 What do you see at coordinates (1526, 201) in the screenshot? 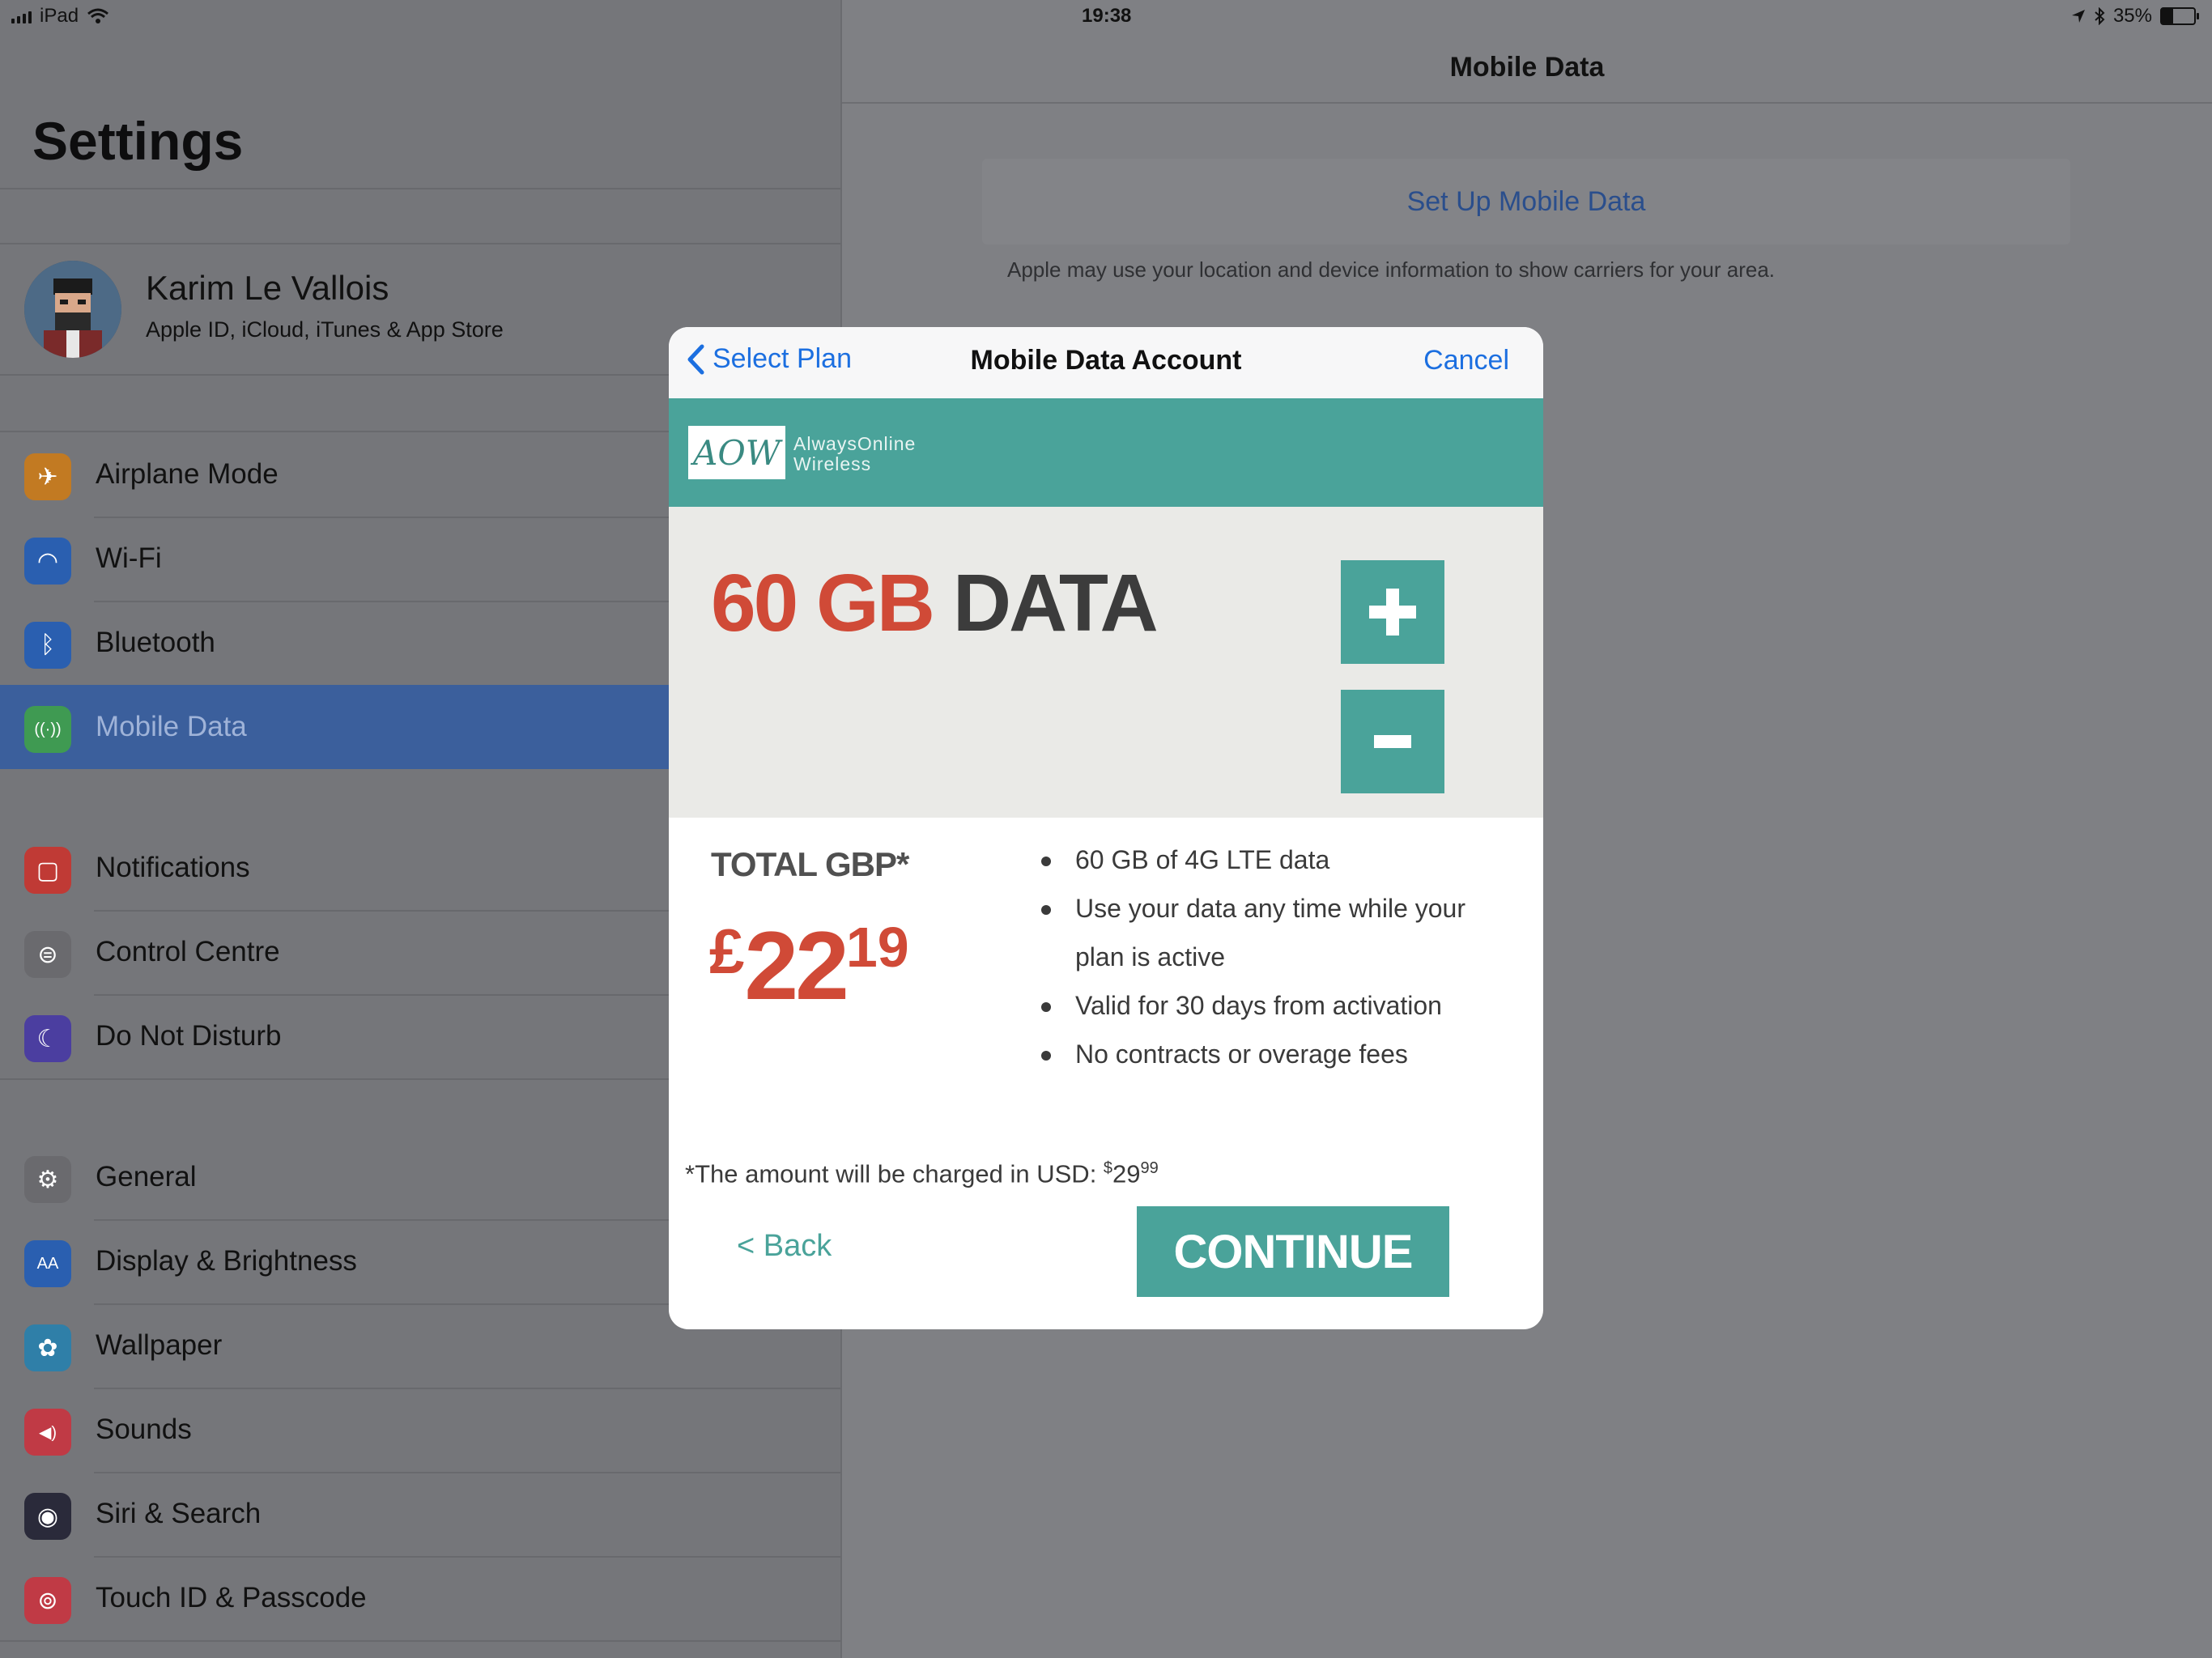
I see `set-up-mobile-data-button: Set Up Mobile Data` at bounding box center [1526, 201].